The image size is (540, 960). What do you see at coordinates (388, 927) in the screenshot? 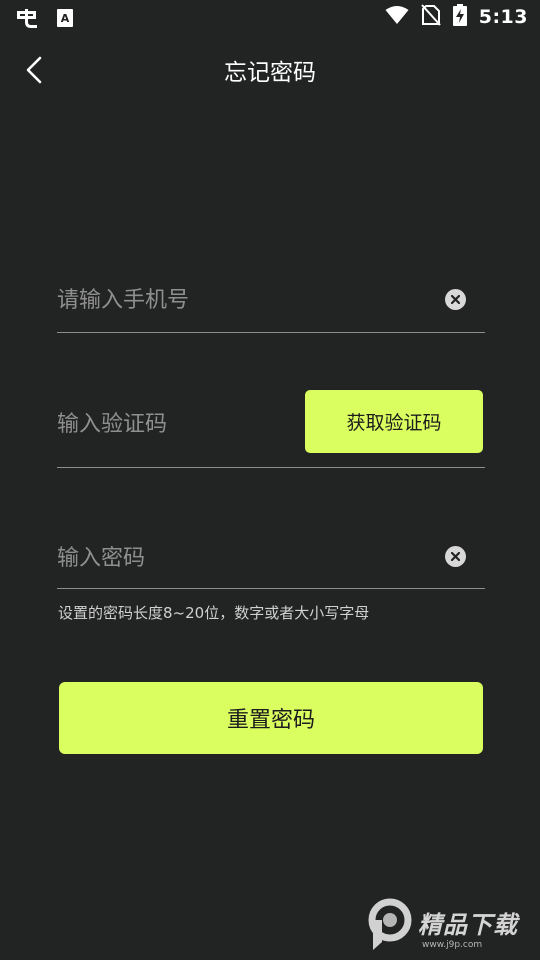
I see `watermark-logo-icon` at bounding box center [388, 927].